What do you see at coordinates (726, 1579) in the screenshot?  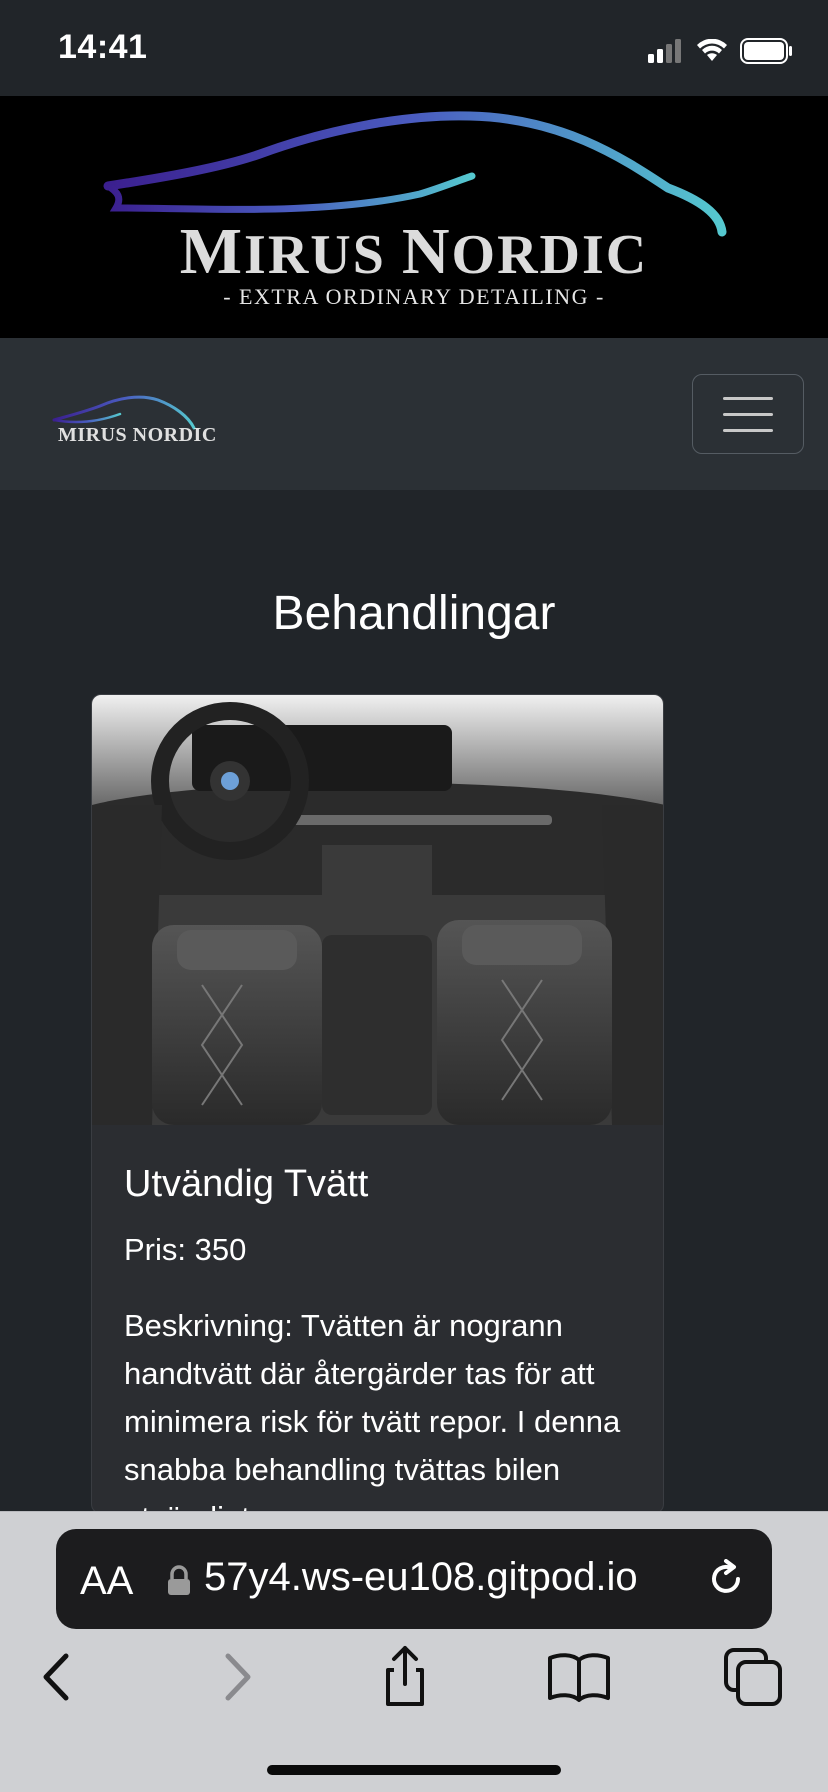 I see `reload-icon` at bounding box center [726, 1579].